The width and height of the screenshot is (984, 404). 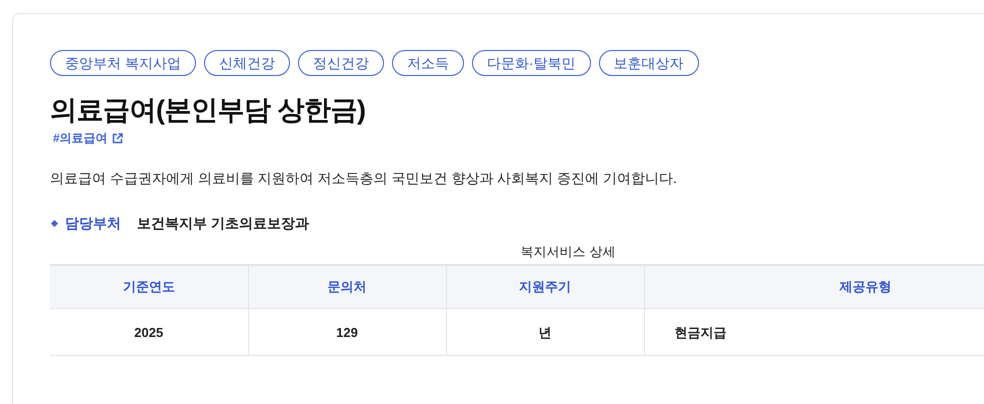 I want to click on column-header: 제공유형, so click(x=814, y=286).